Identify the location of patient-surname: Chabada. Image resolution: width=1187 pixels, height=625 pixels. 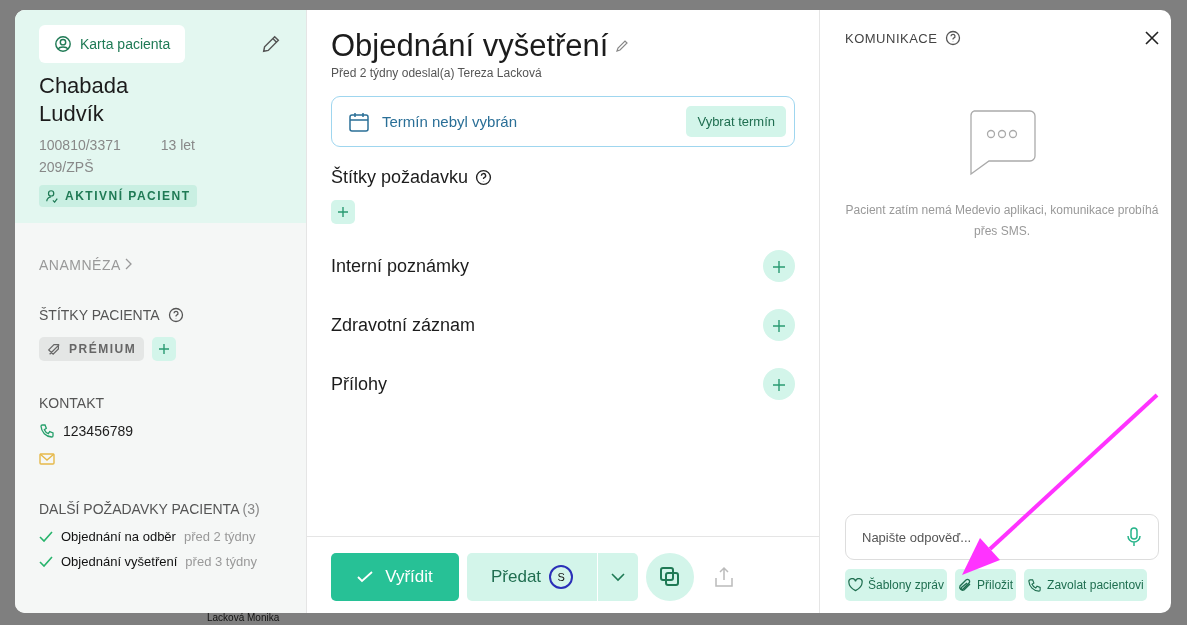
(84, 86).